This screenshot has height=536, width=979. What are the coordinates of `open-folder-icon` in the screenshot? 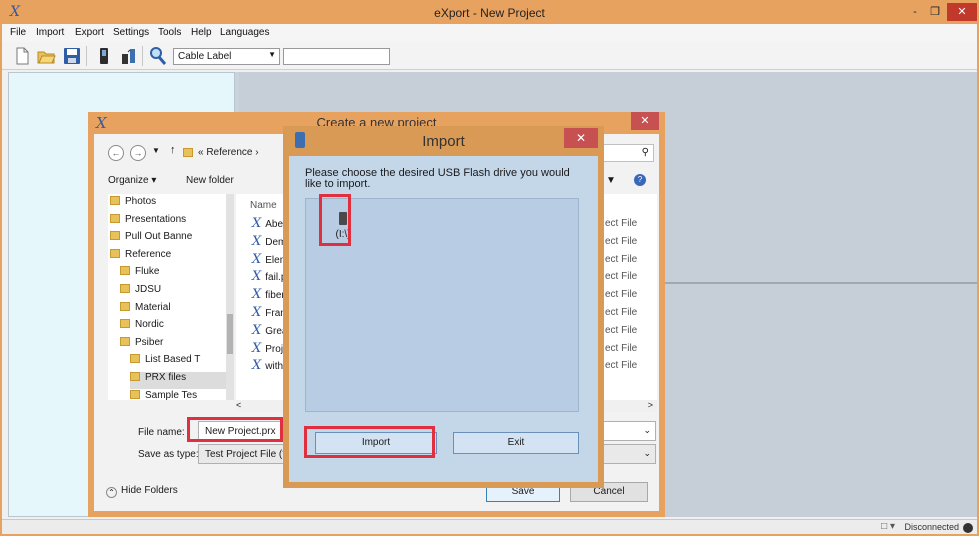 It's located at (46, 56).